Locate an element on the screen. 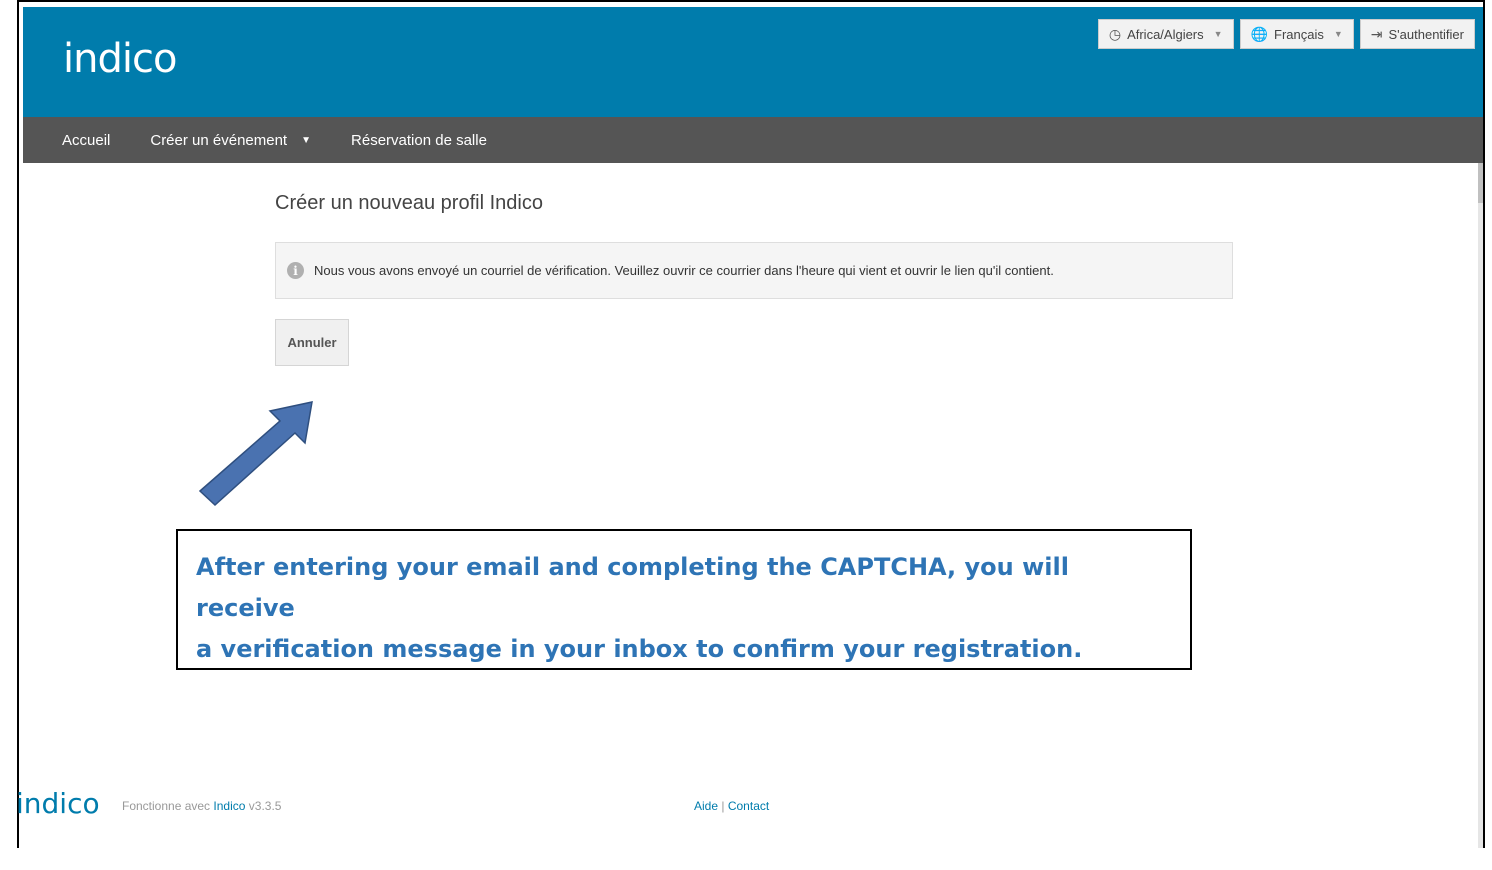  indico-link: Indico is located at coordinates (229, 806).